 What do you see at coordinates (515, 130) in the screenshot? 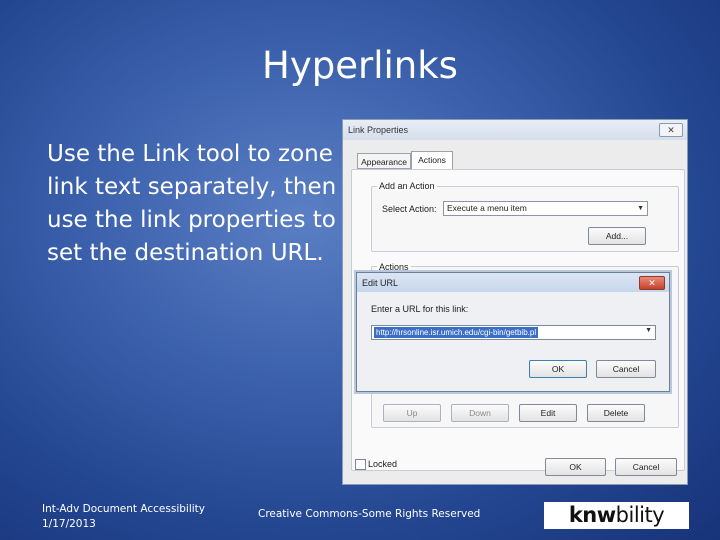
I see `link-properties-titlebar: Link Properties ✕` at bounding box center [515, 130].